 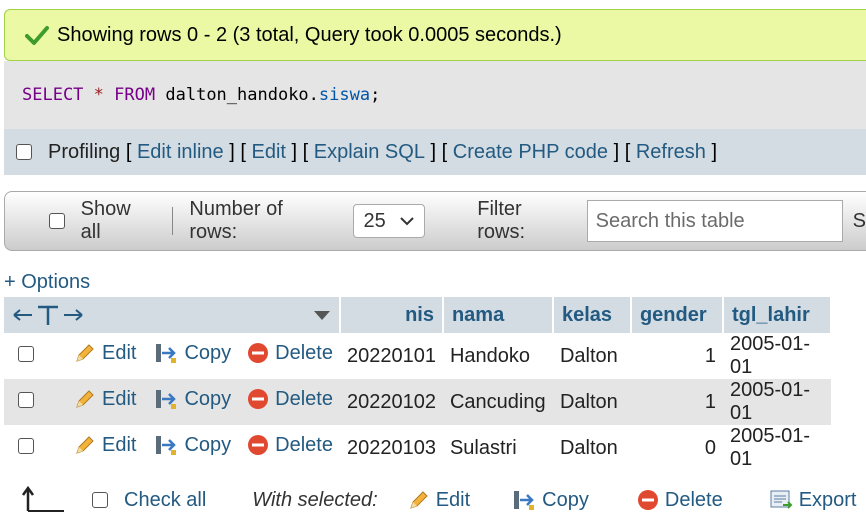 I want to click on cell-nama: Cancuding, so click(x=497, y=402).